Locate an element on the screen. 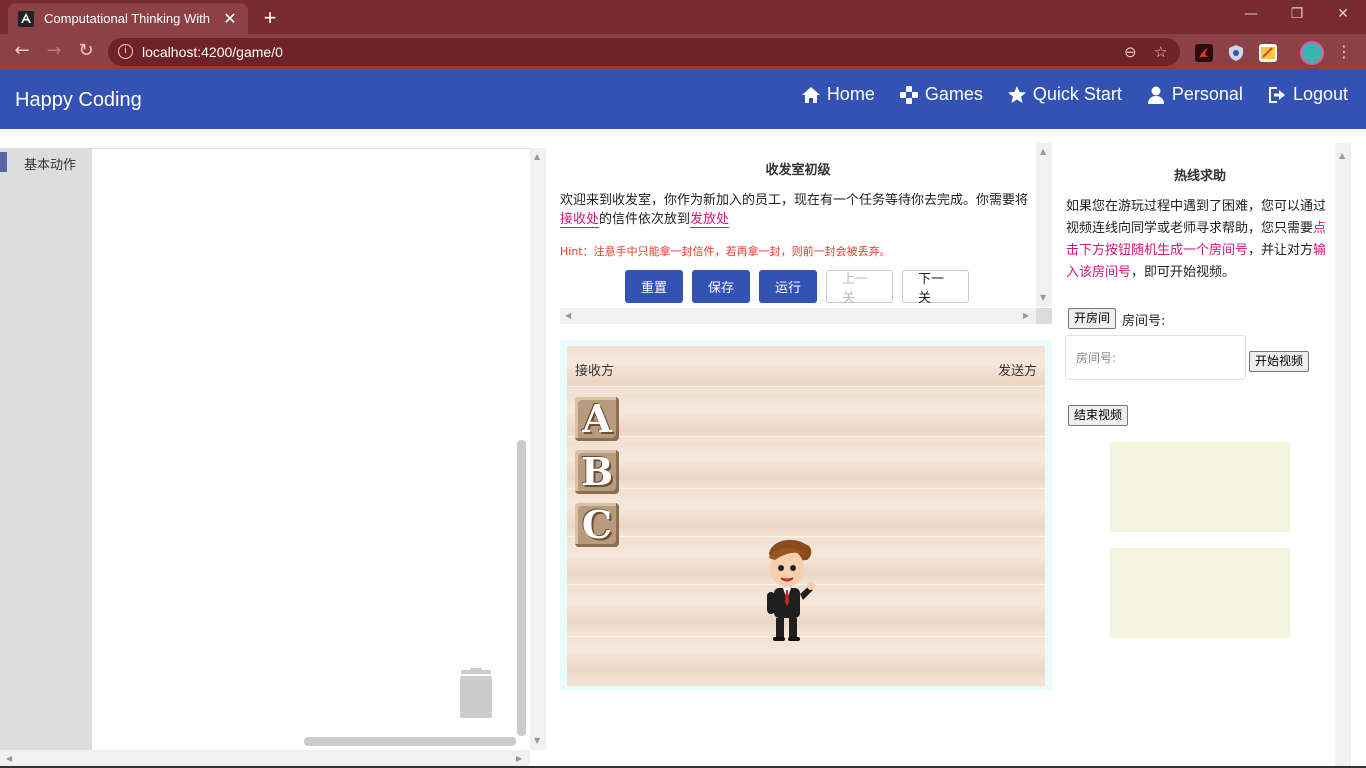  control-buttons: 重置 保存 运行 上一关 下一关 is located at coordinates (797, 288).